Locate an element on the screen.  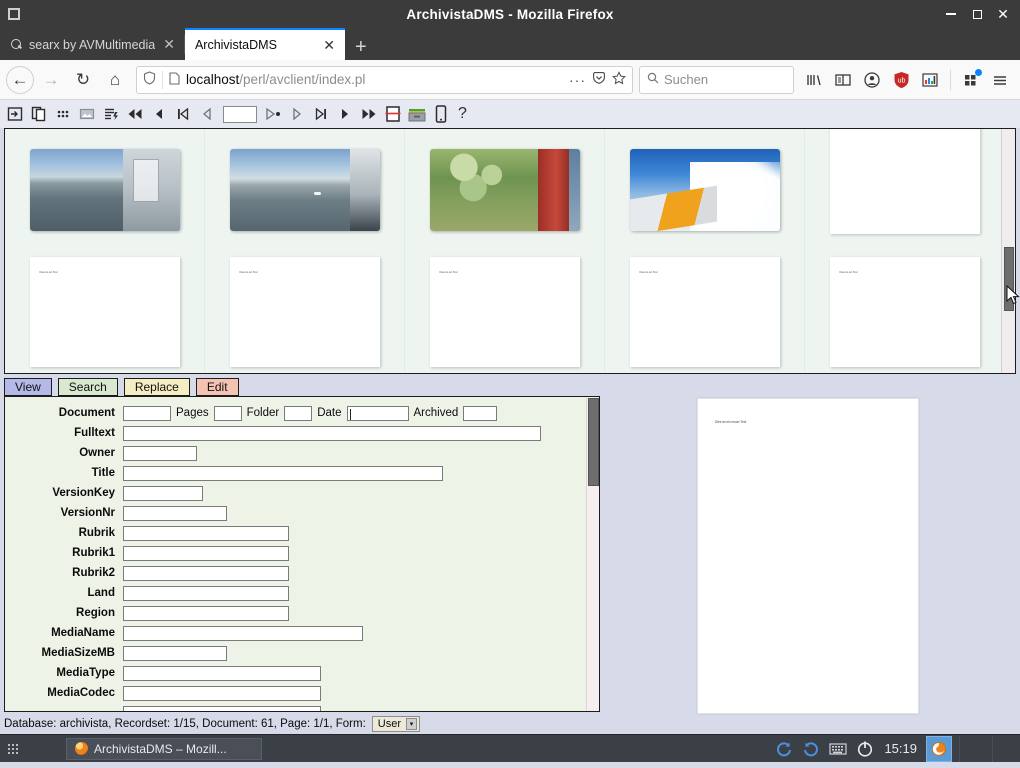
folder-input is located at coordinates (298, 413).